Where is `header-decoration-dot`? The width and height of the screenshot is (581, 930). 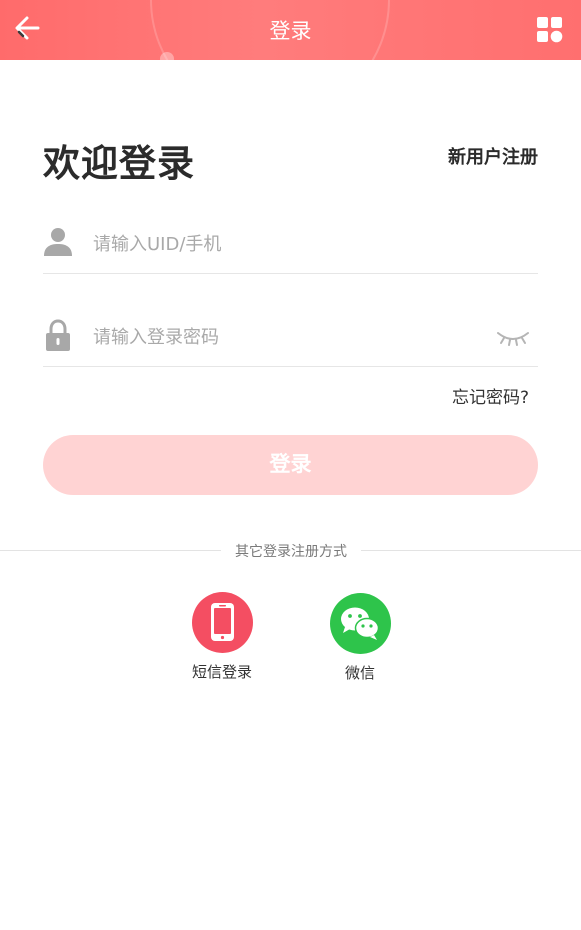
header-decoration-dot is located at coordinates (167, 56).